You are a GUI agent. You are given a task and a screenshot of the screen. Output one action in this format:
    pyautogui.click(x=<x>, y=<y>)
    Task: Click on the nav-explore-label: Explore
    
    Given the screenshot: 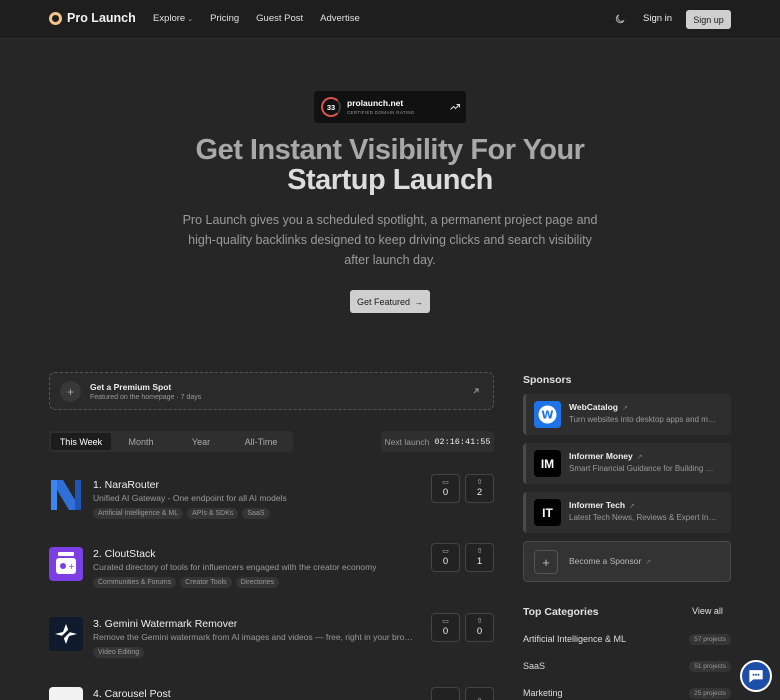 What is the action you would take?
    pyautogui.click(x=169, y=18)
    